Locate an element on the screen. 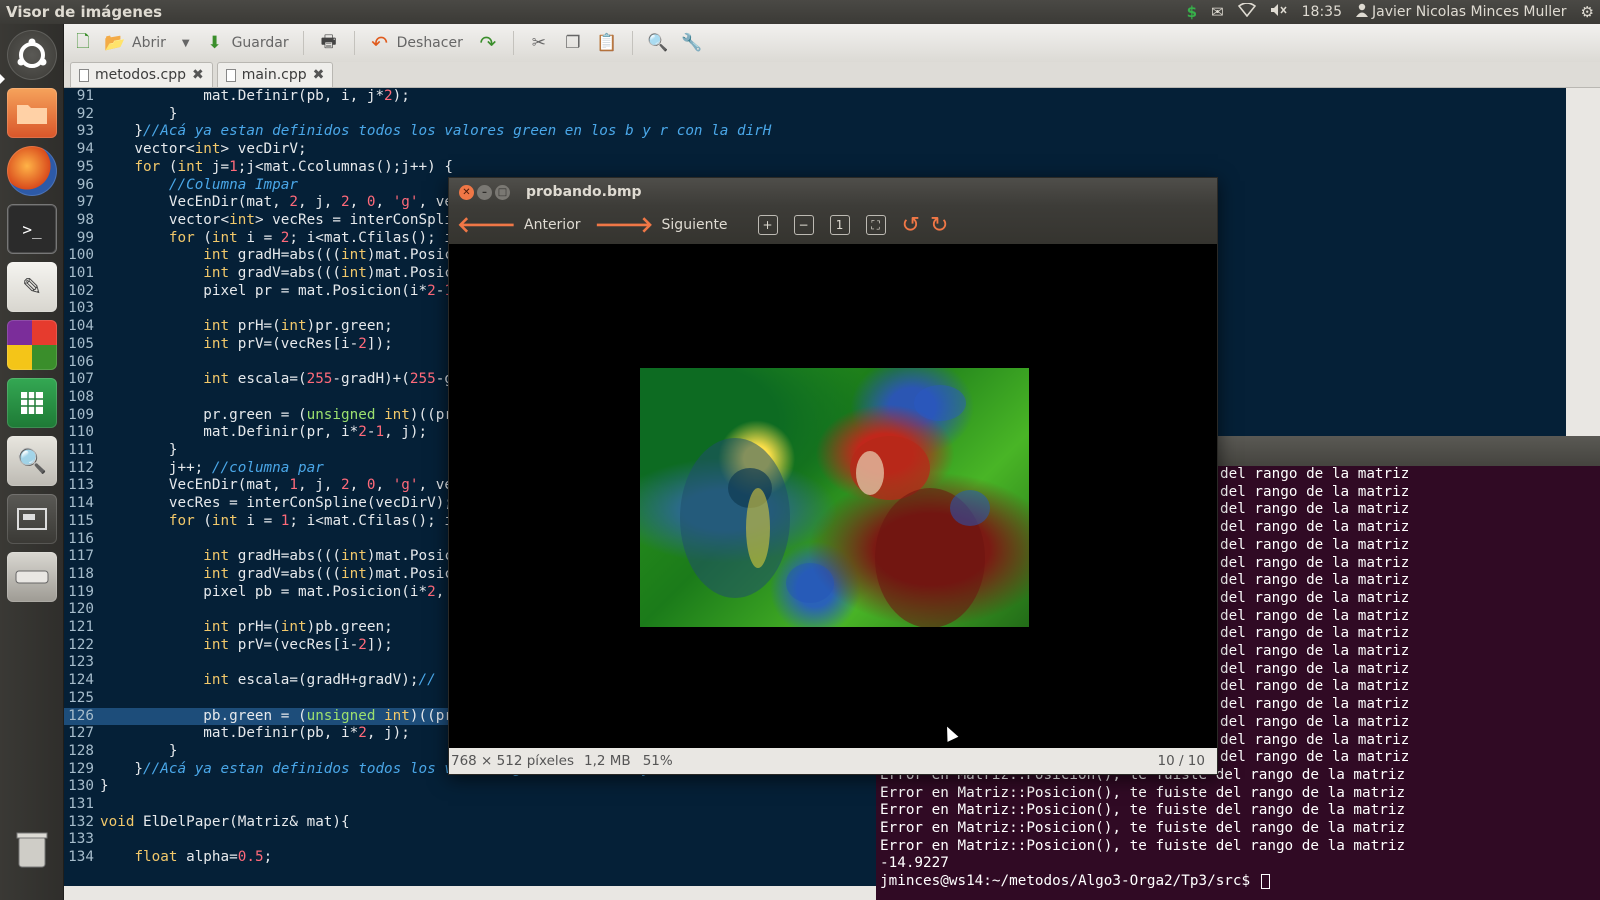 The width and height of the screenshot is (1600, 900). maximize-icon: □ is located at coordinates (502, 192).